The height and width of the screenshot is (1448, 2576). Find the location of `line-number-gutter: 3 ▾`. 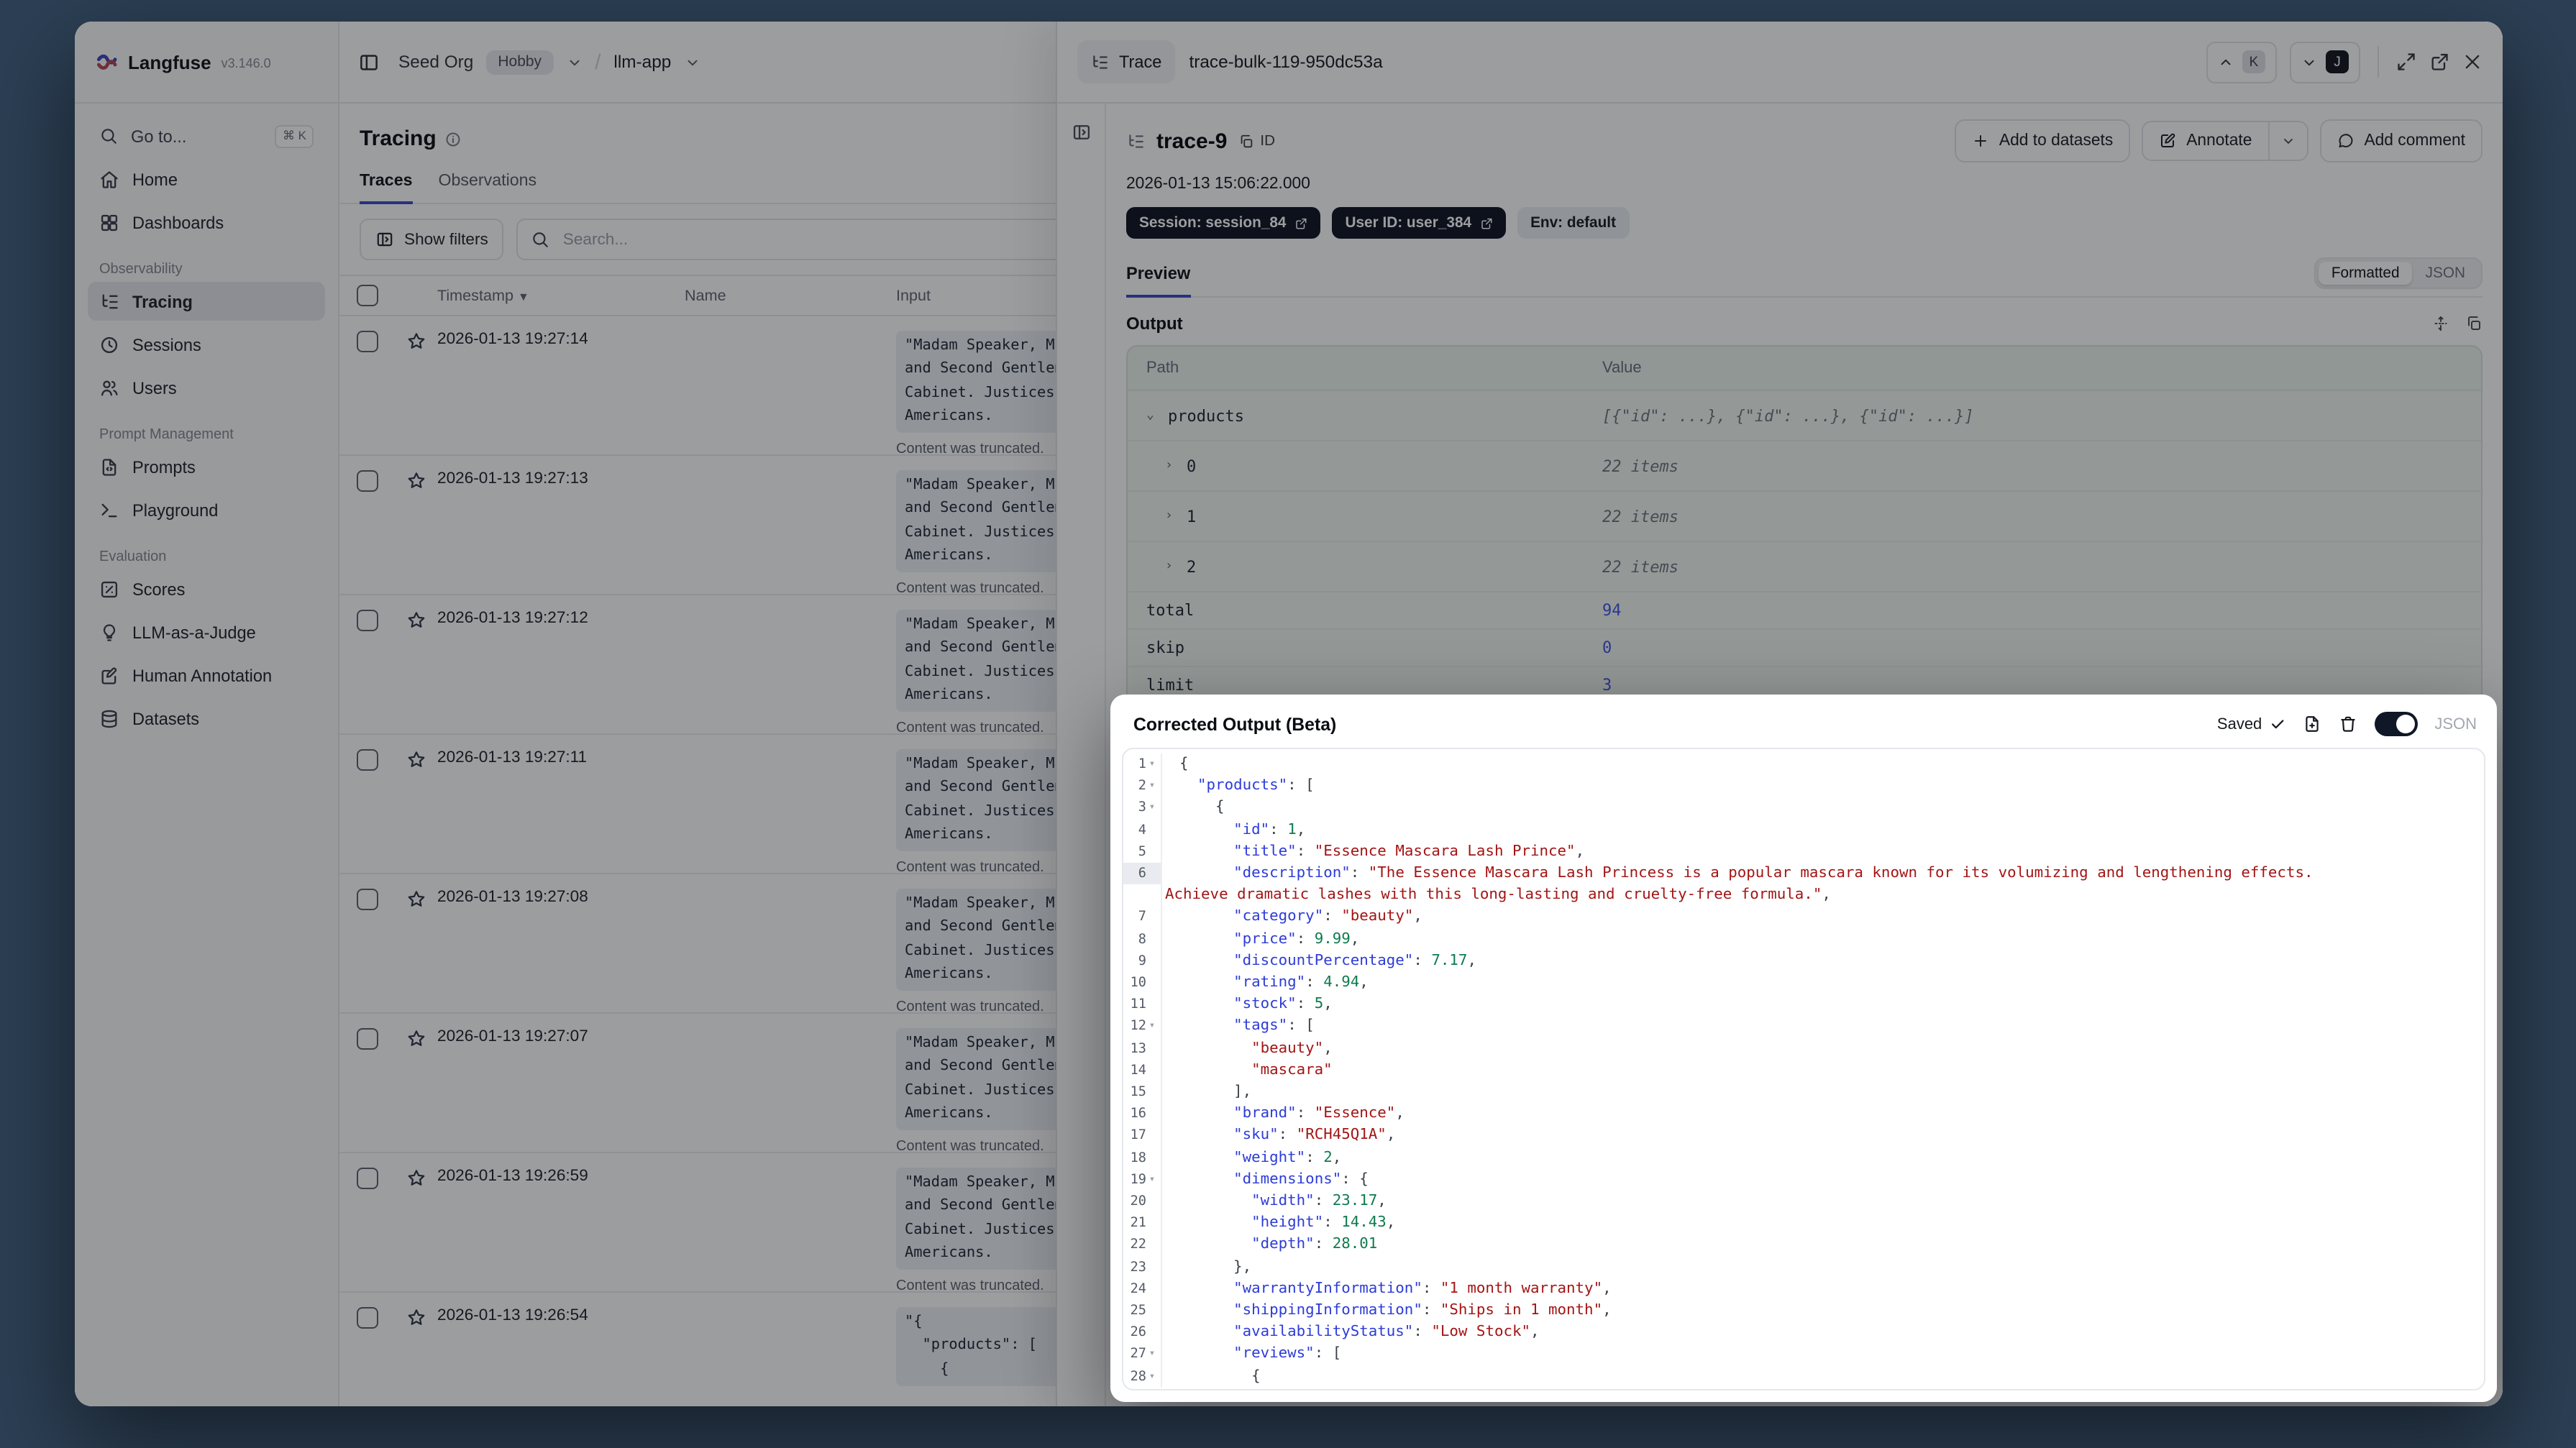

line-number-gutter: 3 ▾ is located at coordinates (1142, 808).